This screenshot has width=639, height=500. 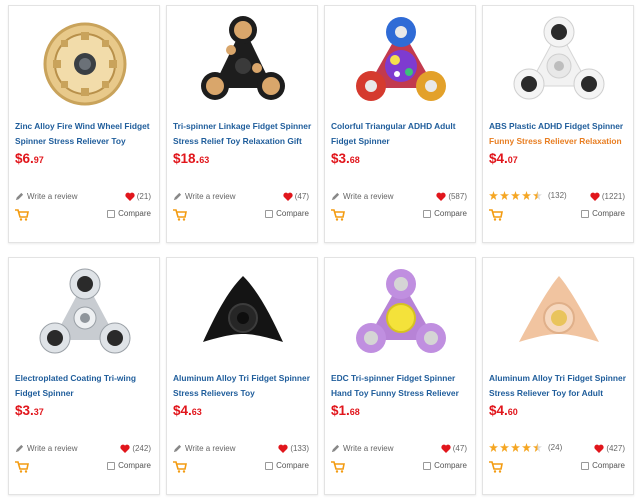 I want to click on product-price: $4.07, so click(x=503, y=158).